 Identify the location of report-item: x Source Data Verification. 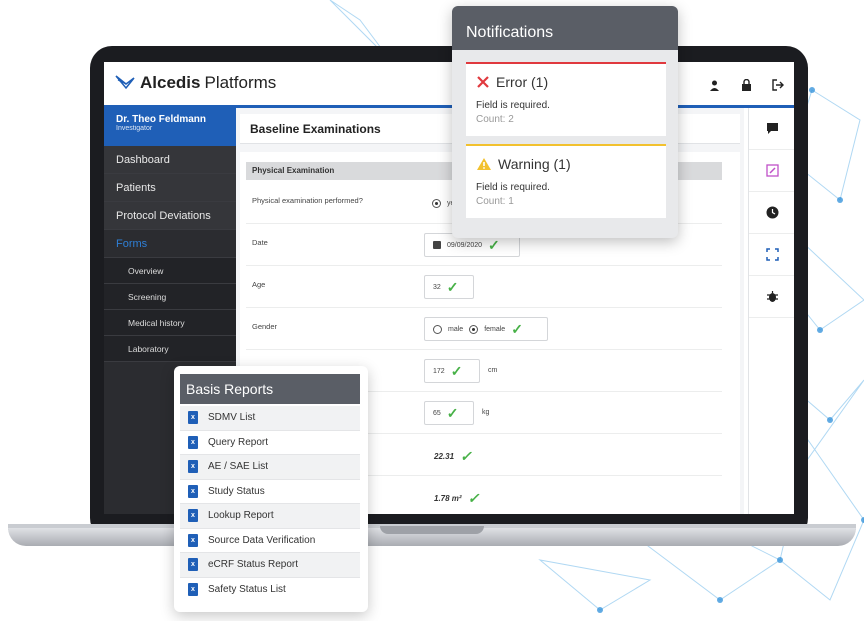
(270, 541).